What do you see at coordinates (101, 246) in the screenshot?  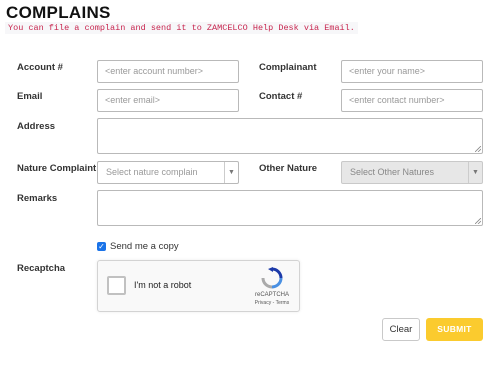 I see `send-copy-checkbox: ✓` at bounding box center [101, 246].